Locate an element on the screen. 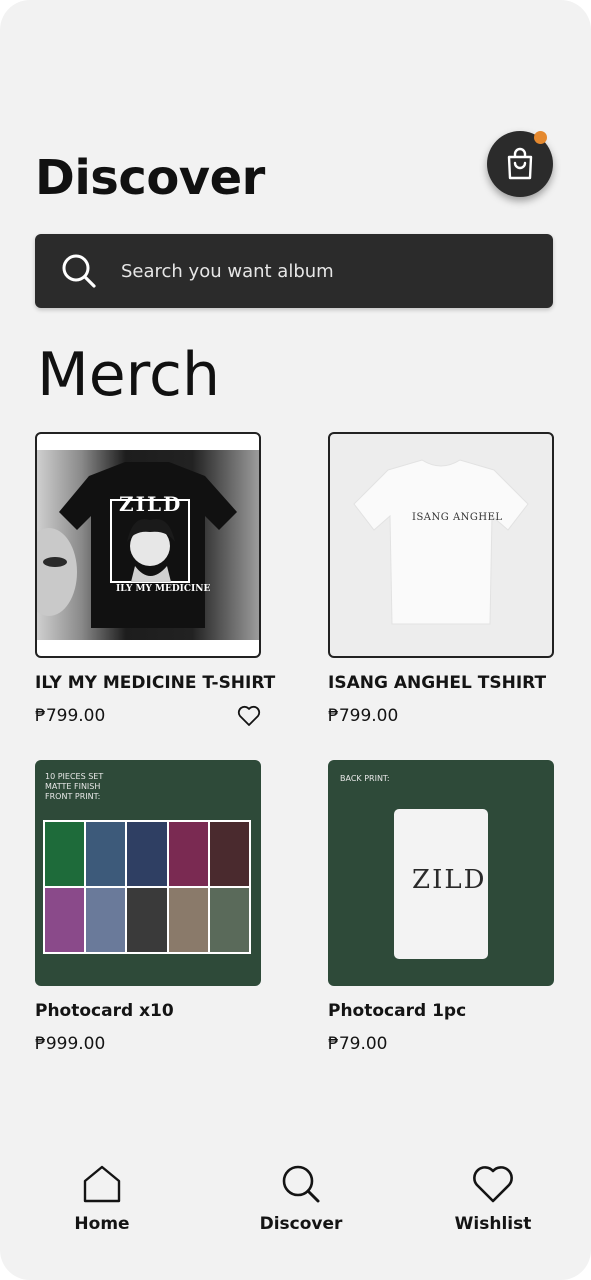 The height and width of the screenshot is (1280, 591). shirt-print-text: ISANG ANGHEL is located at coordinates (457, 517).